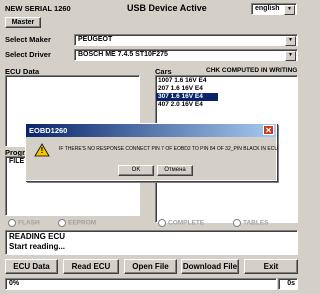  I want to click on radio-eeprom-label: EEPROM, so click(82, 223).